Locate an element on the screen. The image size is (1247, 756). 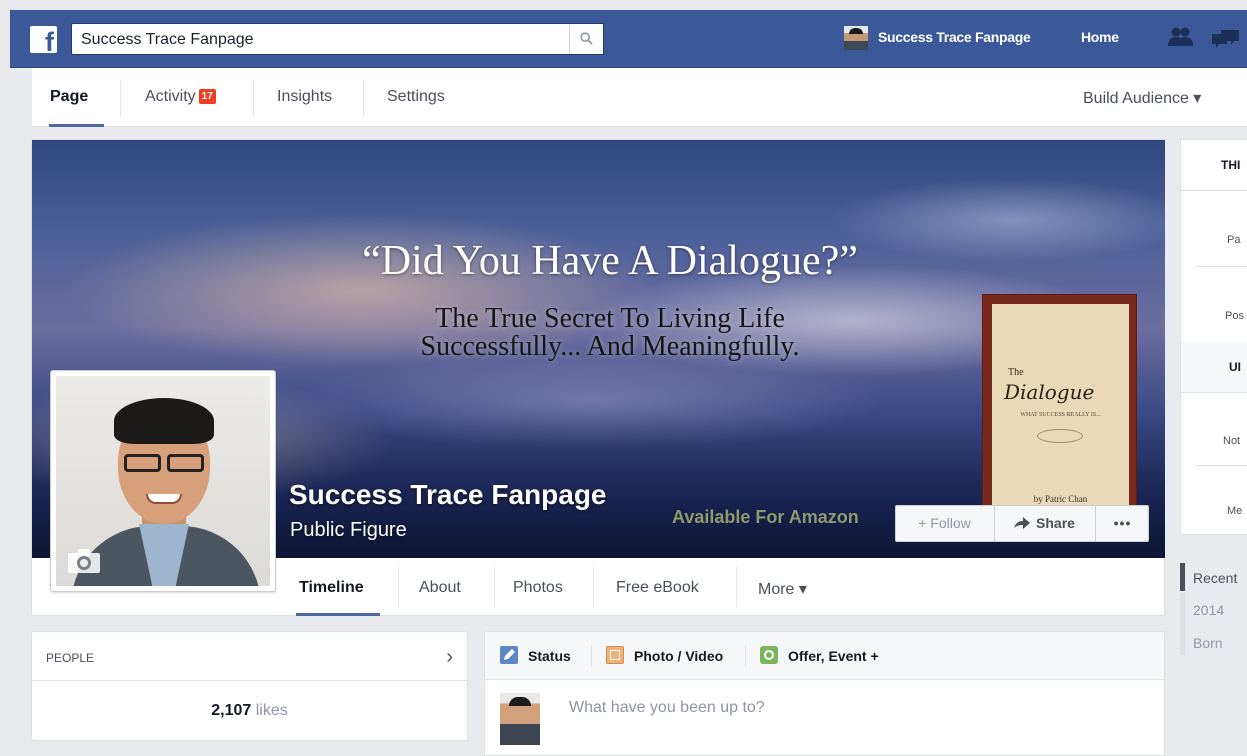
nav-tab-activity: Activity 17 is located at coordinates (180, 97).